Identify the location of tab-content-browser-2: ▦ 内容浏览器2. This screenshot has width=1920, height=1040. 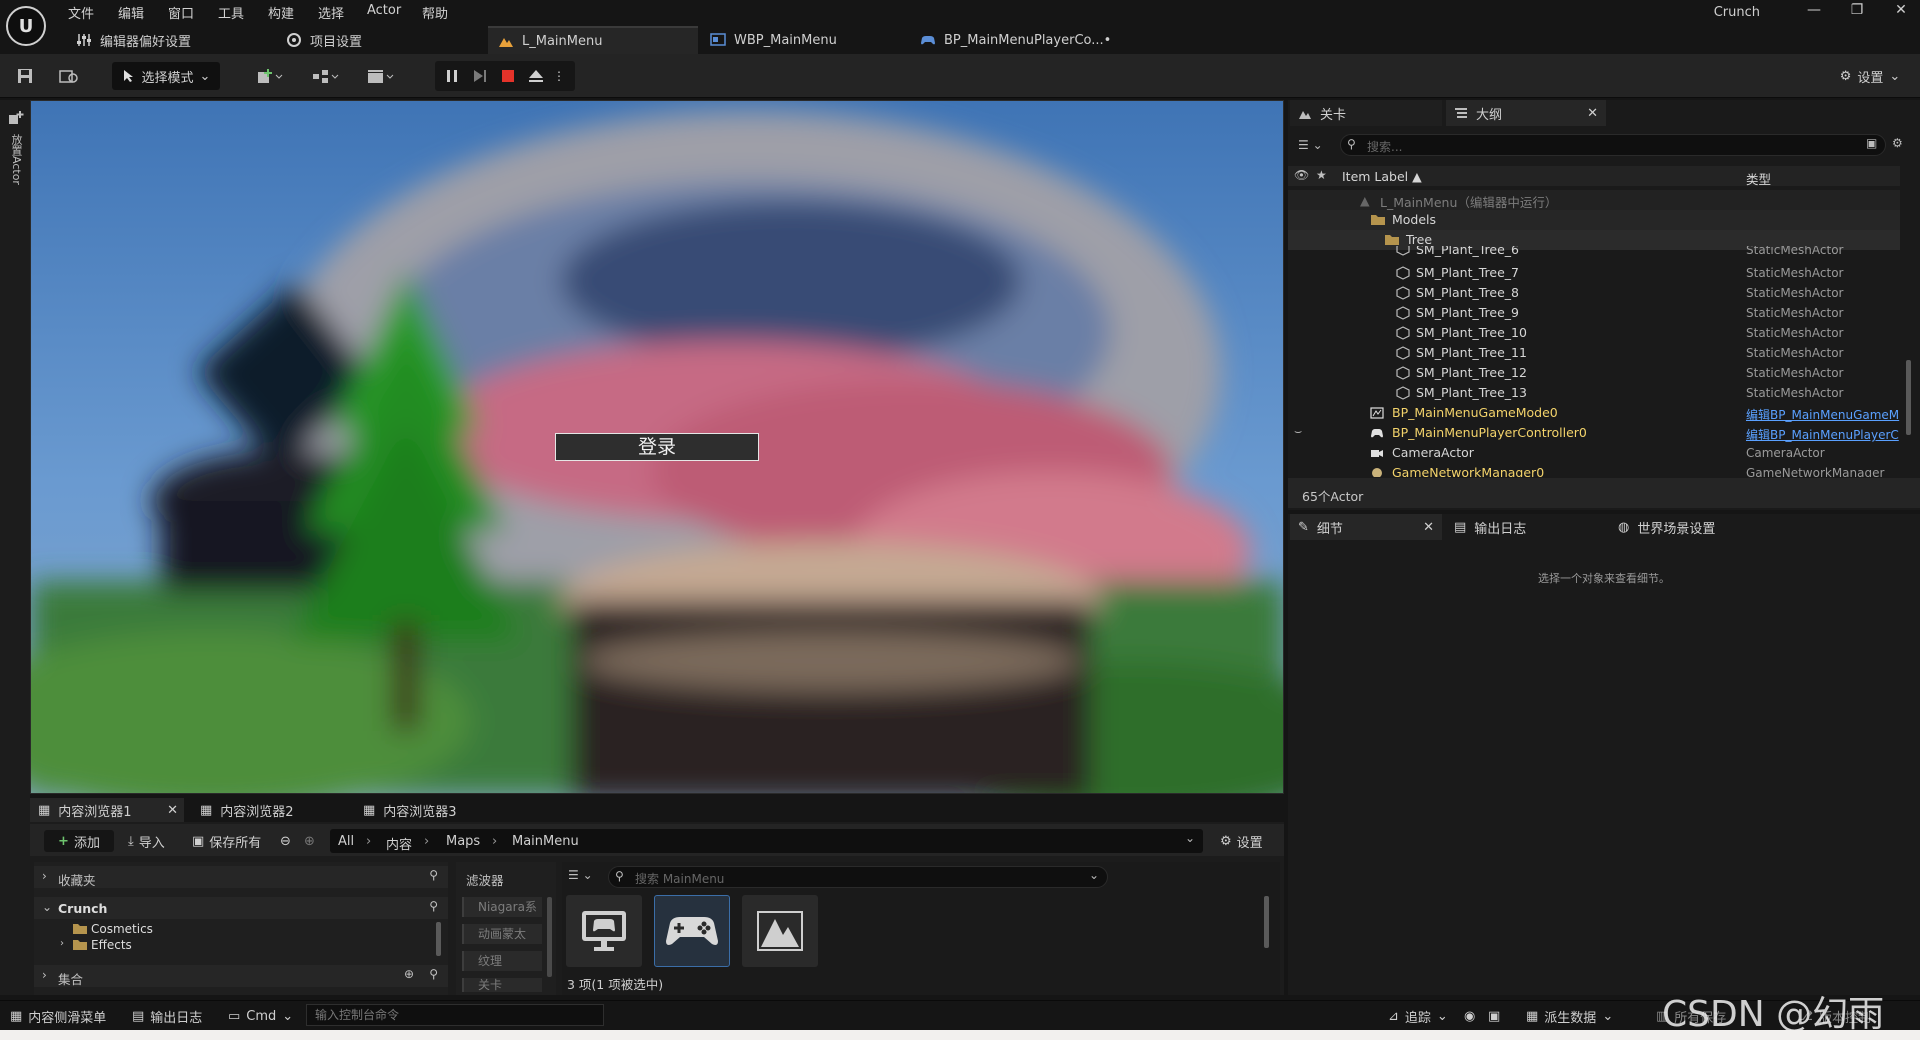
(267, 810).